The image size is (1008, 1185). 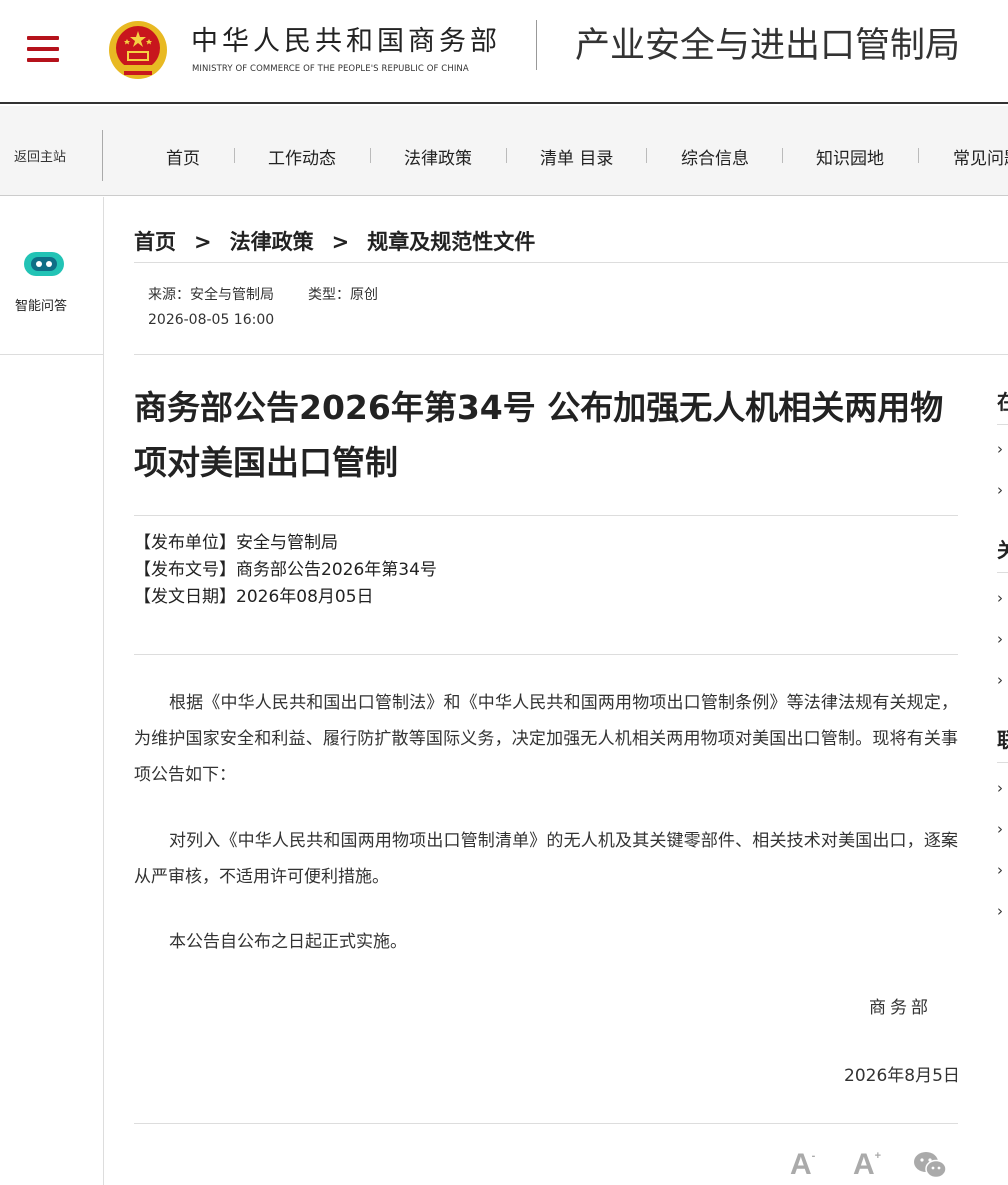 What do you see at coordinates (288, 942) in the screenshot?
I see `article-paragraph: 本公告自公布之日起正式实施。` at bounding box center [288, 942].